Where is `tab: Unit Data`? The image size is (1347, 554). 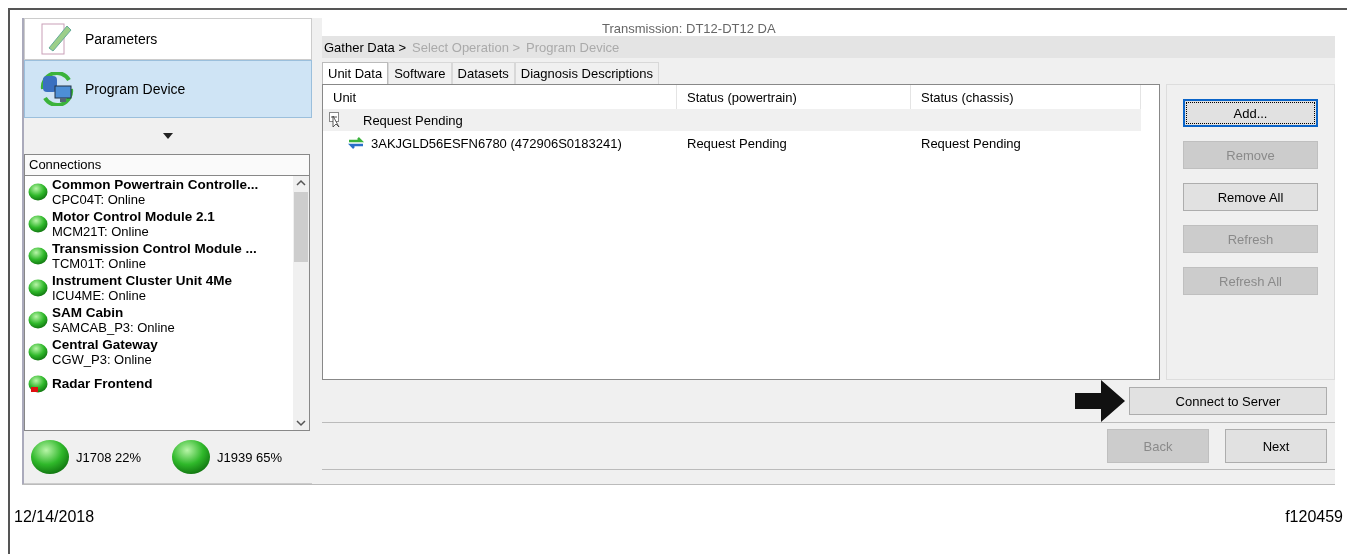
tab: Unit Data is located at coordinates (355, 73).